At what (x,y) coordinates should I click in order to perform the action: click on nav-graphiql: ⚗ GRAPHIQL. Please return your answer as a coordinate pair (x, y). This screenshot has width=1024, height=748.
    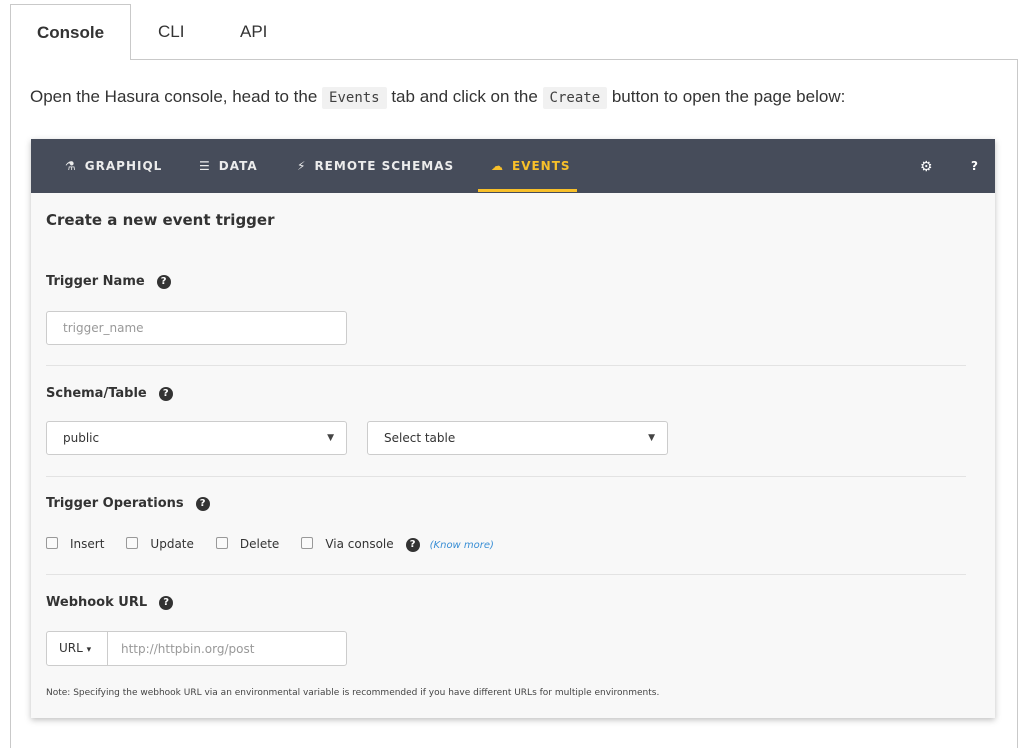
    Looking at the image, I should click on (113, 166).